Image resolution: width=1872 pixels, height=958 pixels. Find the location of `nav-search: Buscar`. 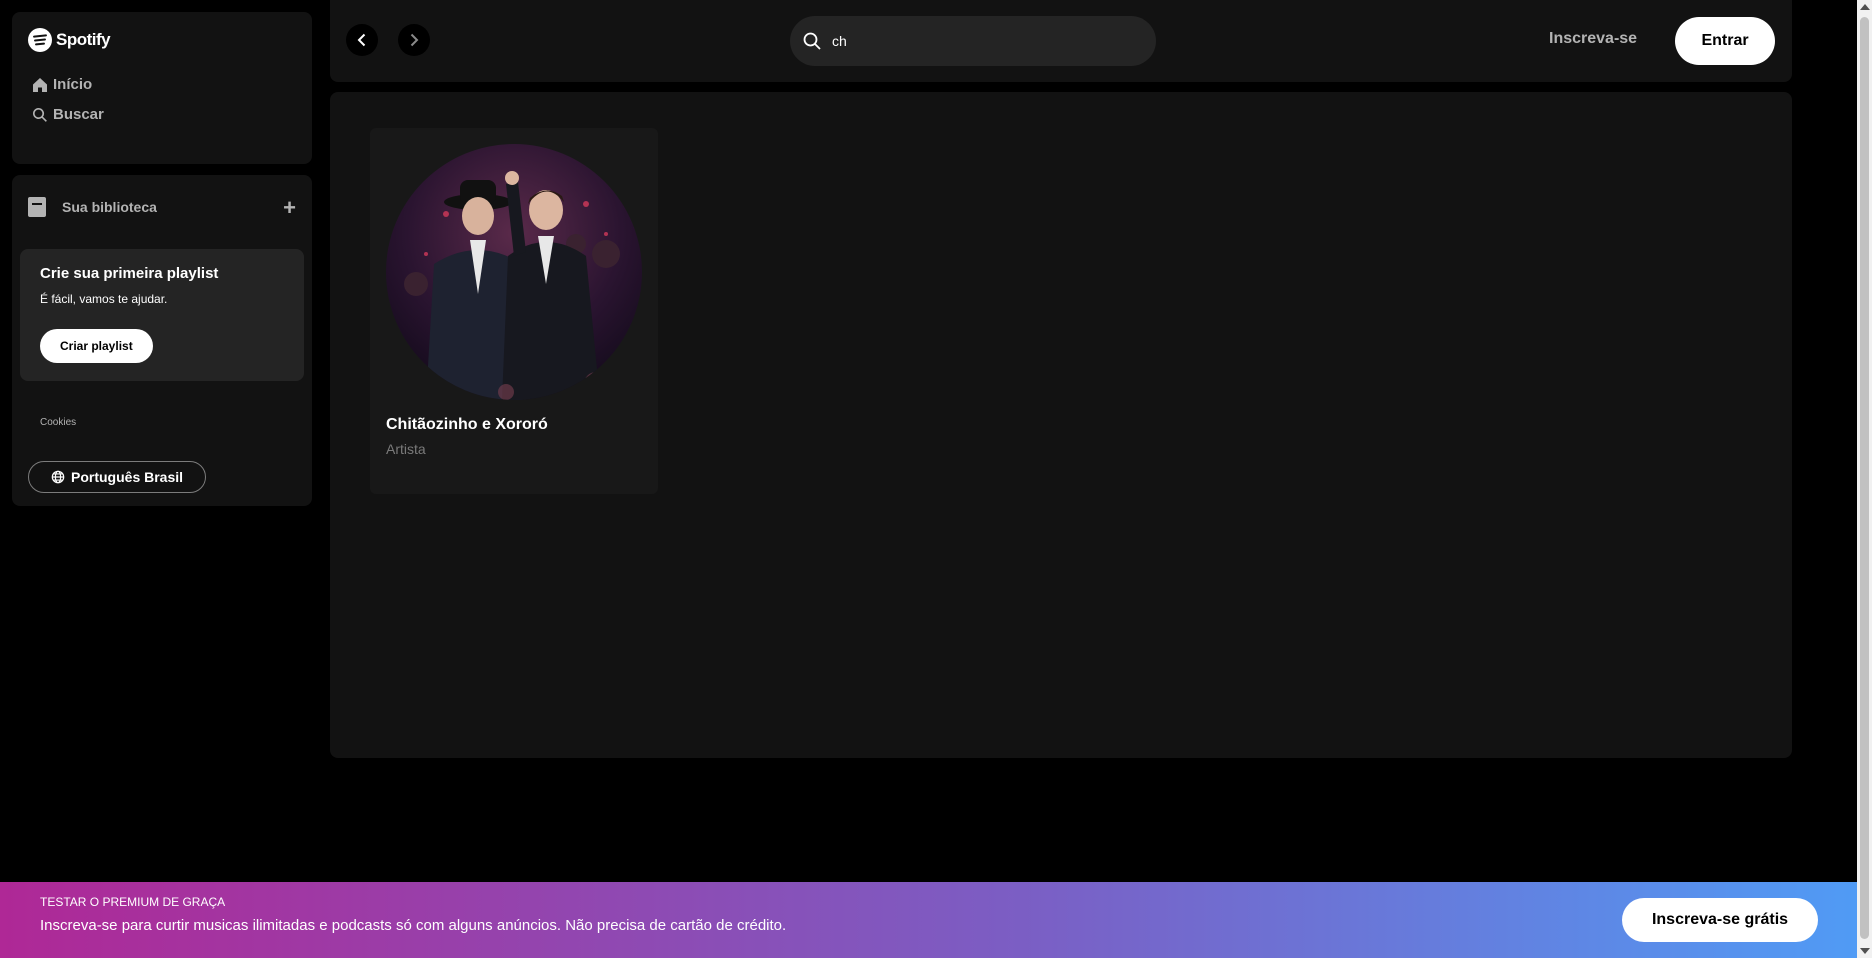

nav-search: Buscar is located at coordinates (68, 114).